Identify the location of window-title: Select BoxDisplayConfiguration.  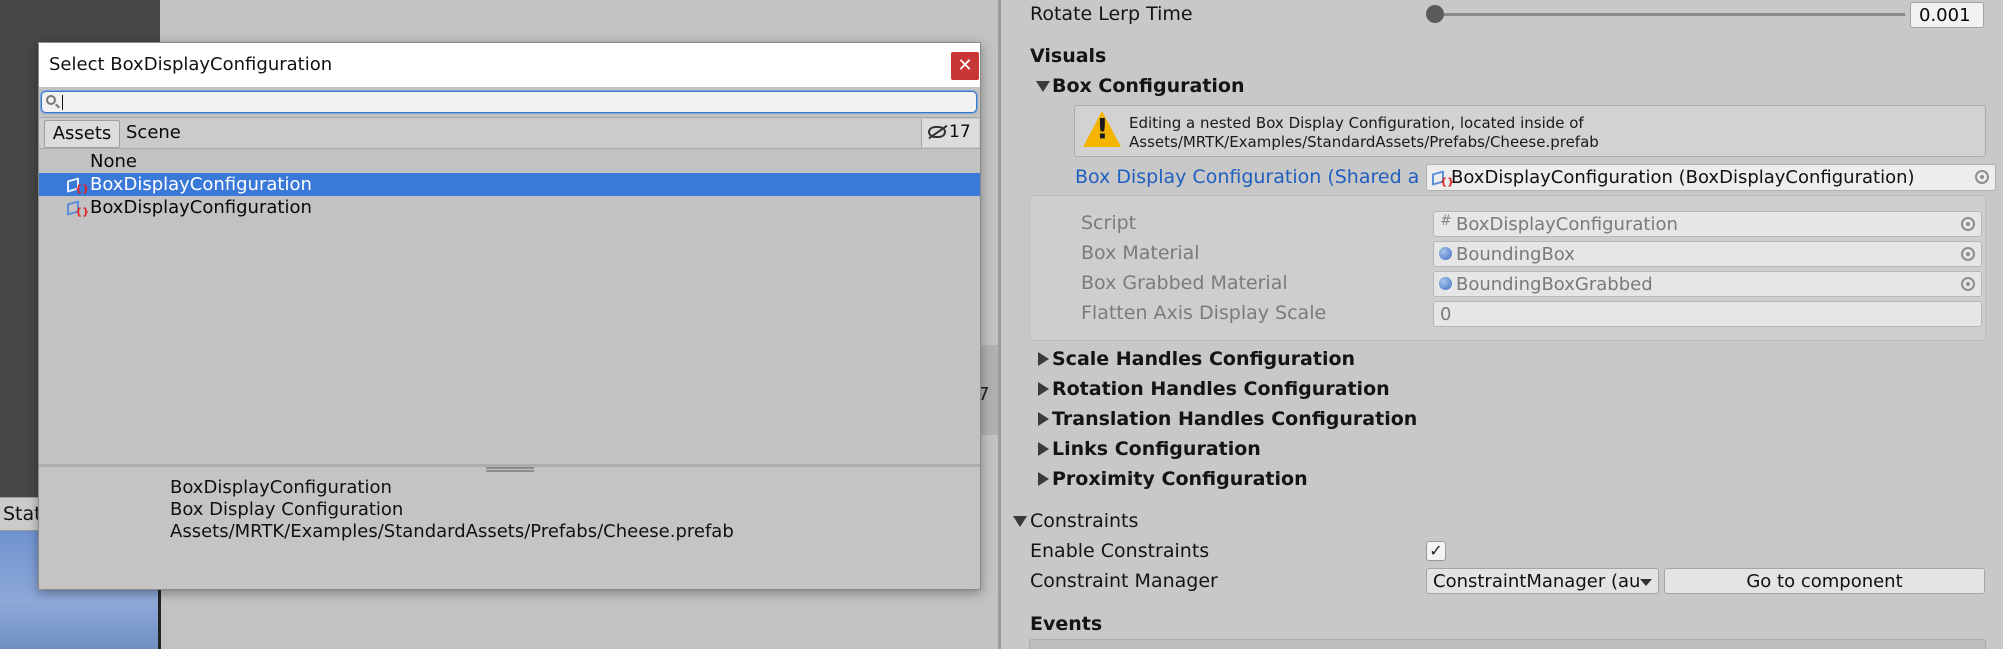
(191, 64).